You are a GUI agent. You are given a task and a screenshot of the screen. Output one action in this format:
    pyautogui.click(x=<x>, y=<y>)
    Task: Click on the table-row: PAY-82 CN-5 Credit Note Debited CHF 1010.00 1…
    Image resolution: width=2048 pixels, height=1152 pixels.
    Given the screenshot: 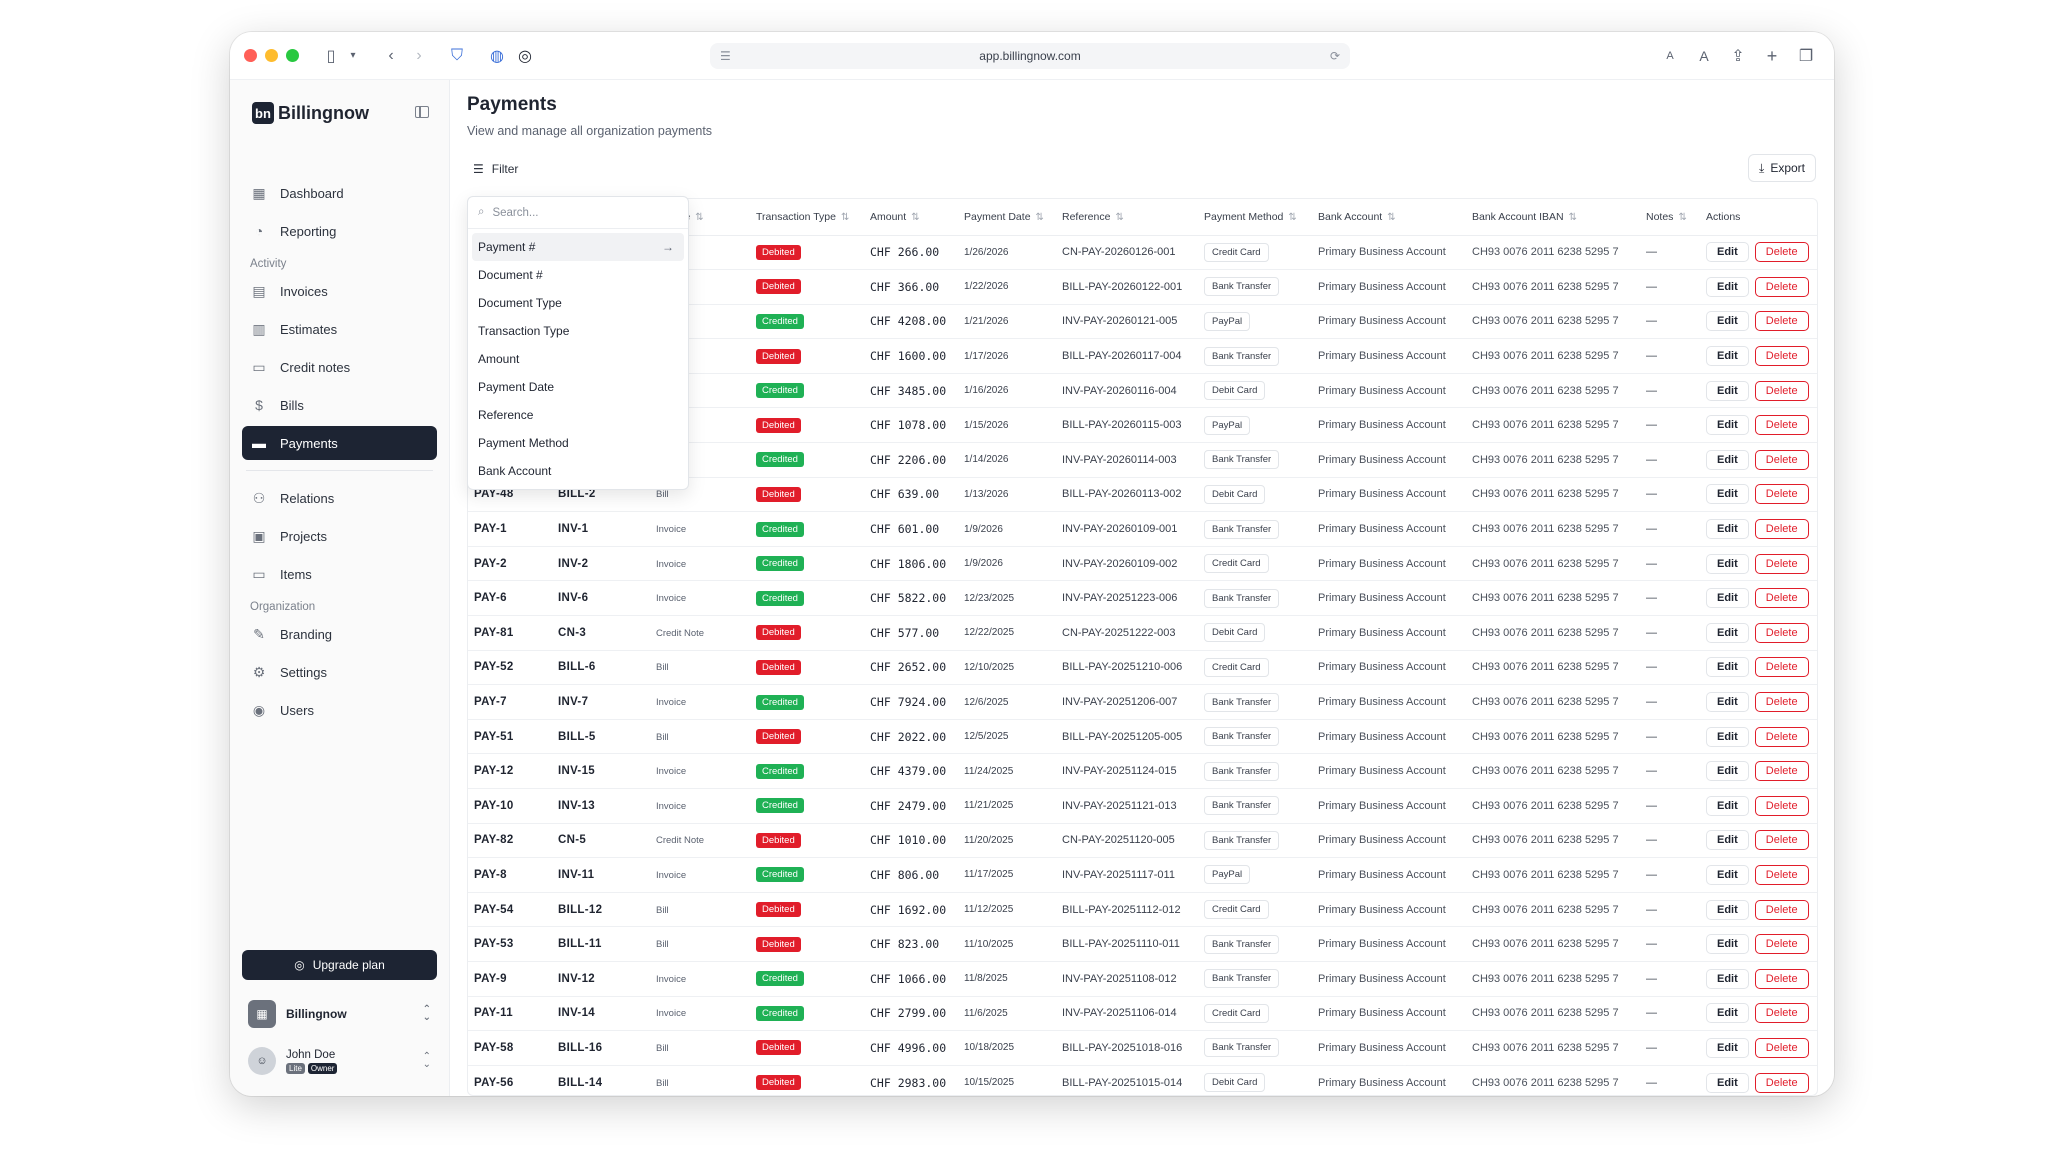 What is the action you would take?
    pyautogui.click(x=1142, y=841)
    